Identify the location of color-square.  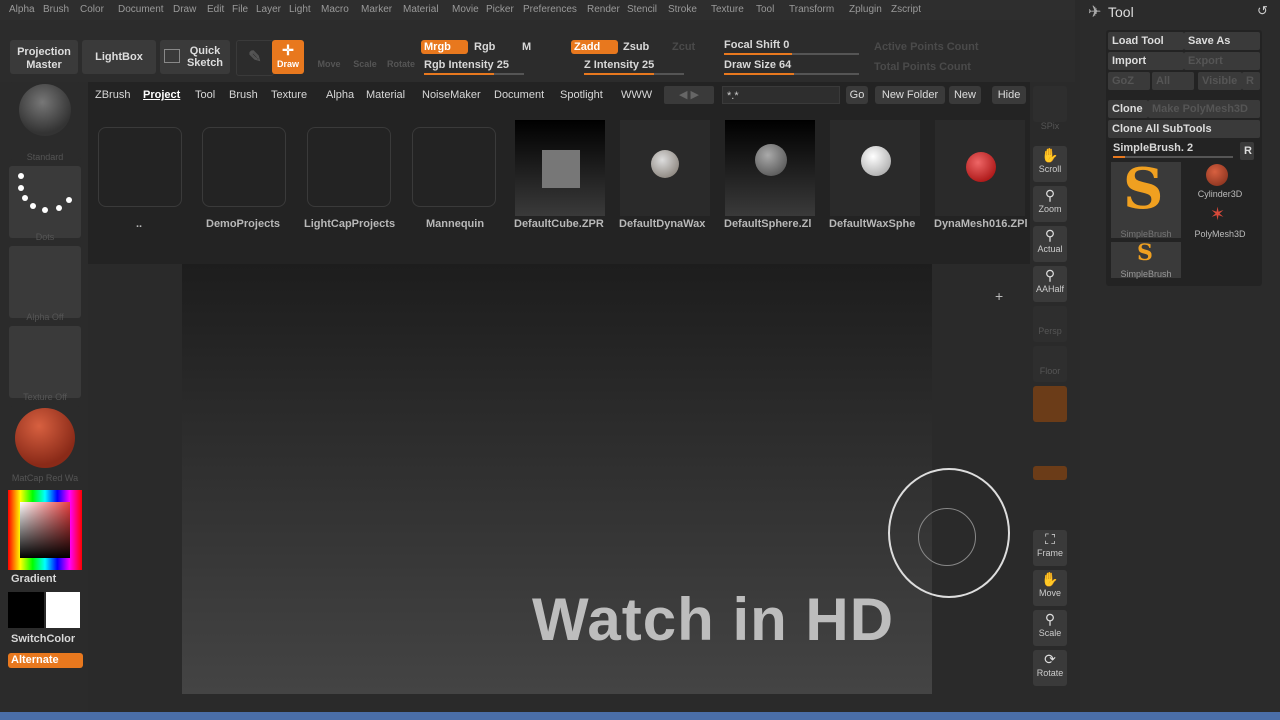
(45, 530).